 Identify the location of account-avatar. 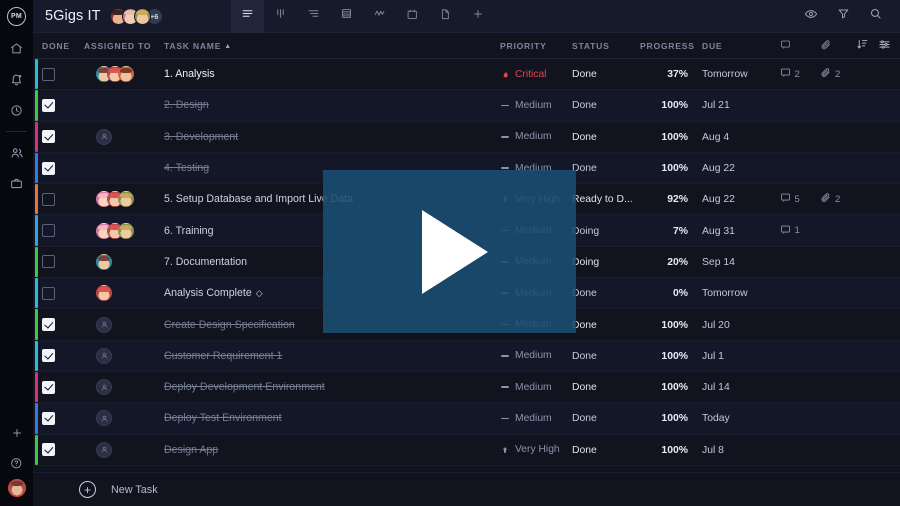
(16, 488).